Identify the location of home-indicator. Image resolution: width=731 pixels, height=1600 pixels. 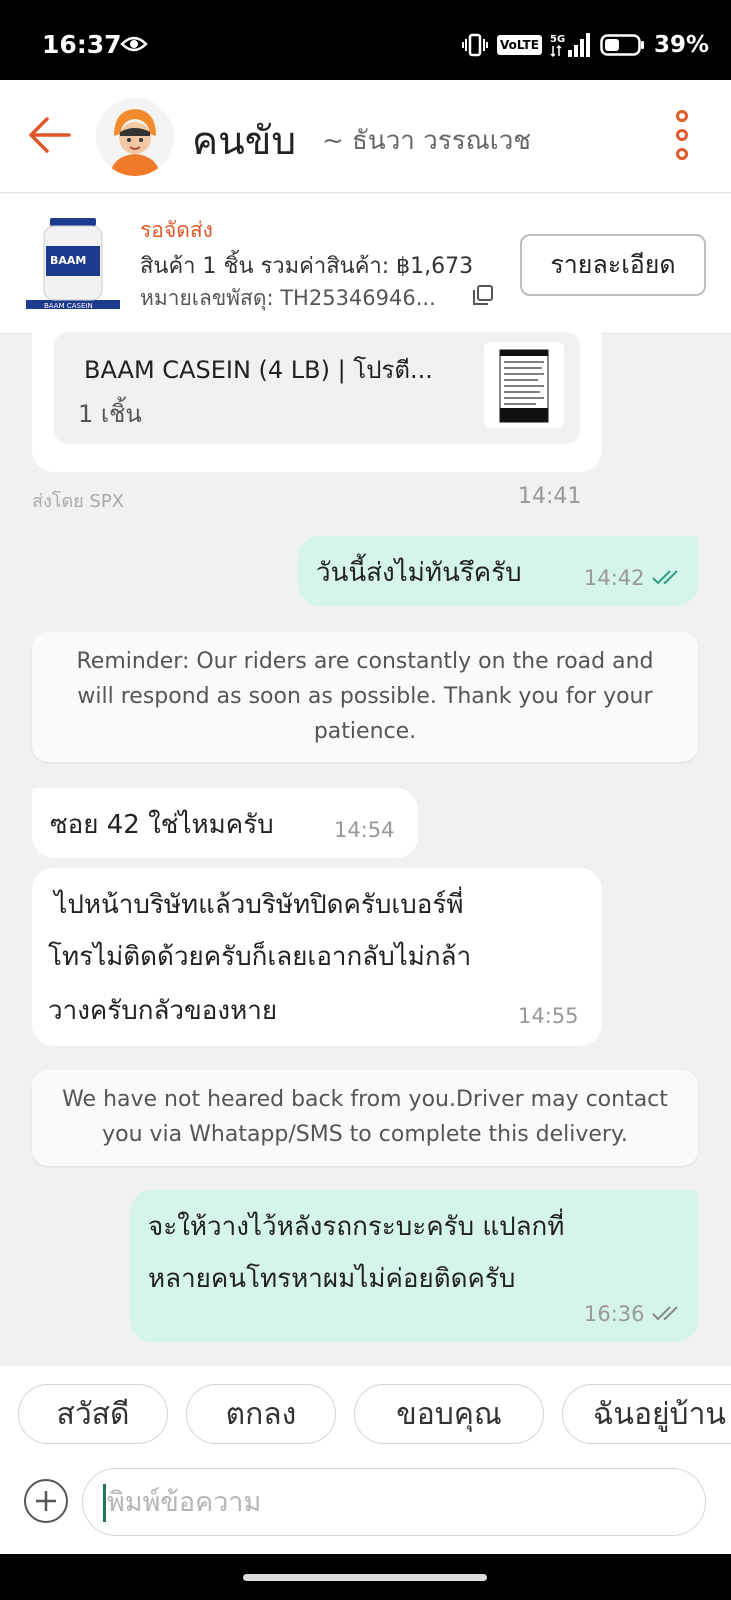
(365, 1577).